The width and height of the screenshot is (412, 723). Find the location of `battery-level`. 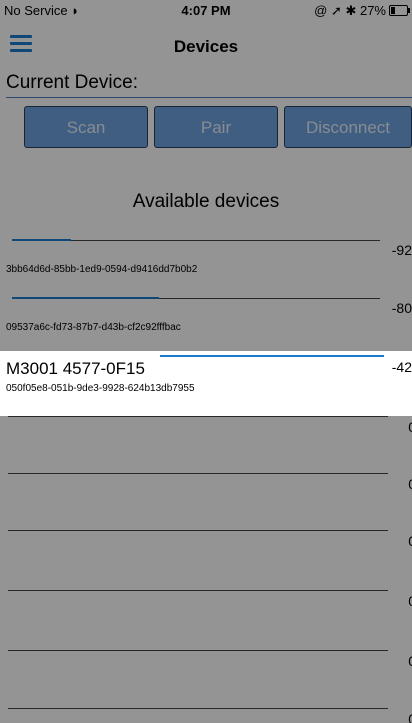

battery-level is located at coordinates (393, 10).